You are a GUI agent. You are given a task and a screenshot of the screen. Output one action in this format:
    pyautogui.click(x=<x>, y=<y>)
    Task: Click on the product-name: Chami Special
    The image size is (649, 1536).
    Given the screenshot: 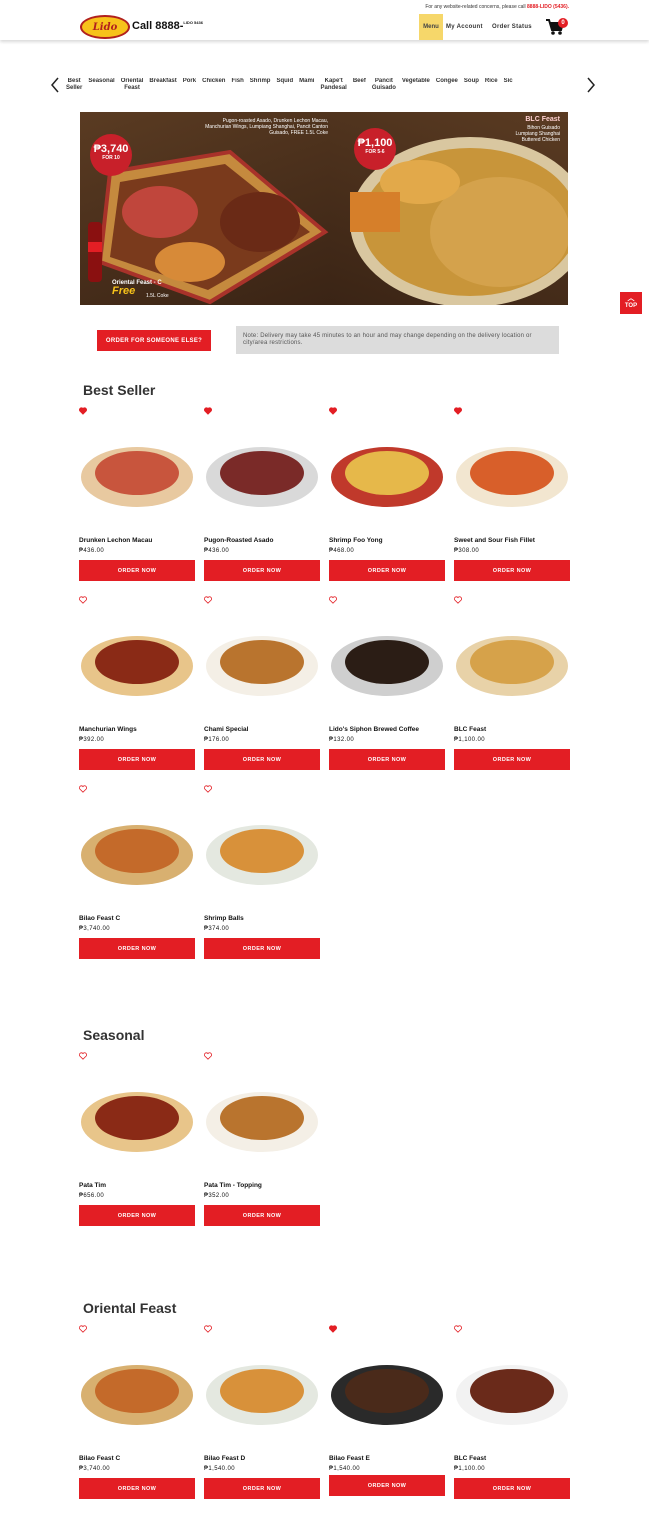 What is the action you would take?
    pyautogui.click(x=226, y=729)
    